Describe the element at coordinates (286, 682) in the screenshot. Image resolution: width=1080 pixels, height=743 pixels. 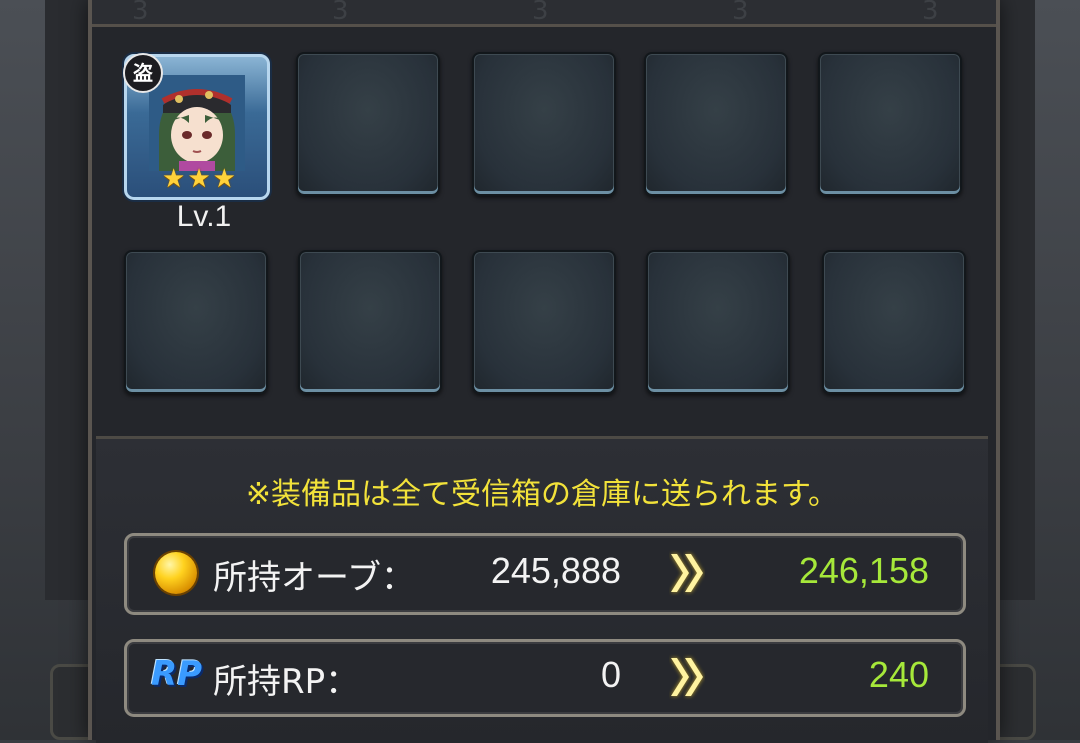
I see `rp-label: 所持RP：` at that location.